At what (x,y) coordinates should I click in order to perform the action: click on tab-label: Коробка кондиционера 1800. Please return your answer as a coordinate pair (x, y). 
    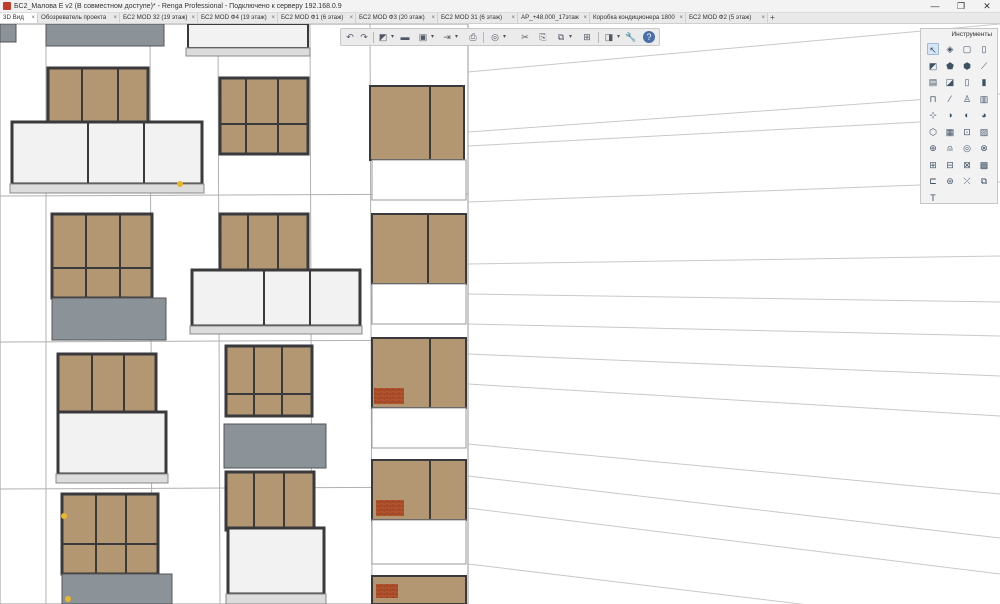
    Looking at the image, I should click on (634, 17).